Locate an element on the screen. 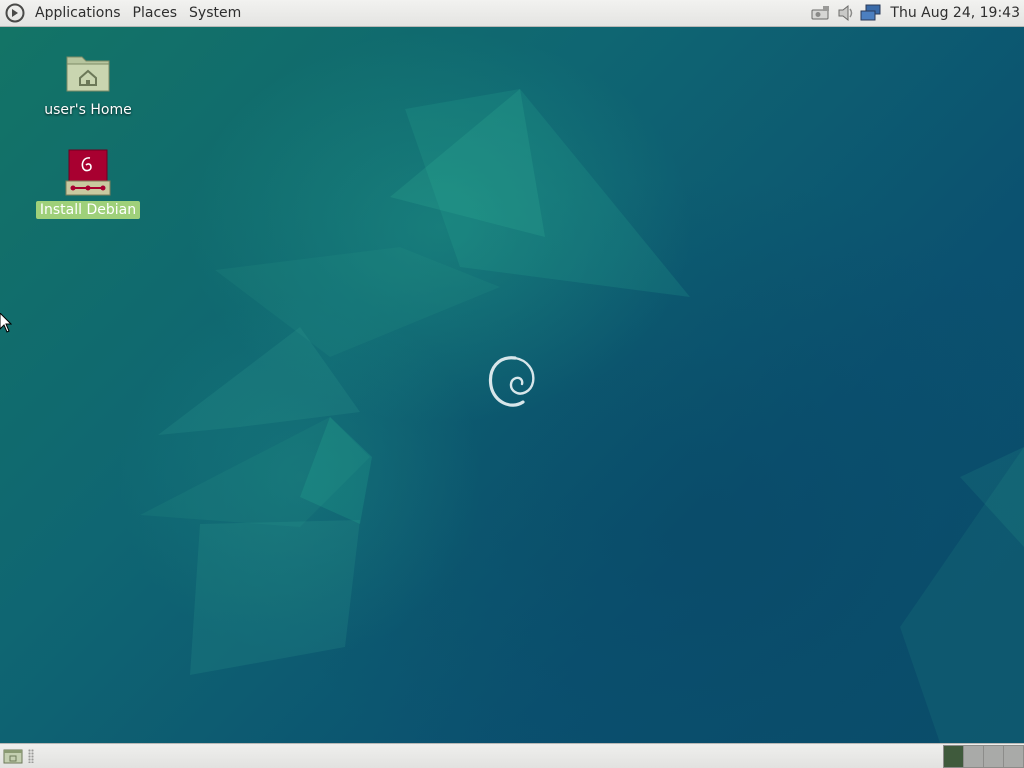  desktop-icon-install-debian: Install Debian is located at coordinates (88, 184).